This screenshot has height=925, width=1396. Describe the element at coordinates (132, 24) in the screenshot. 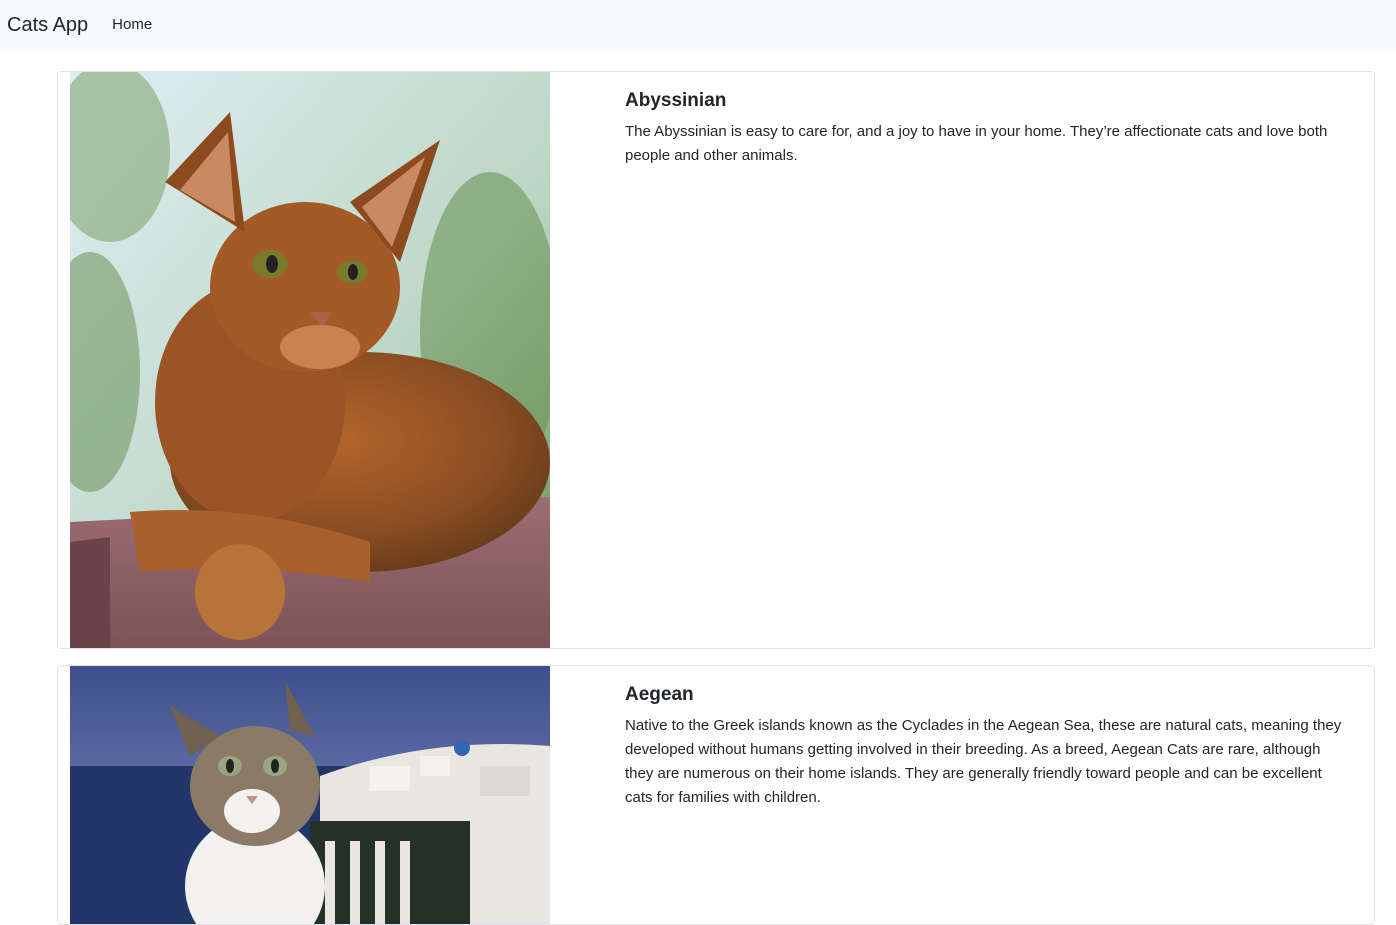

I see `nav-link-home: Home` at that location.